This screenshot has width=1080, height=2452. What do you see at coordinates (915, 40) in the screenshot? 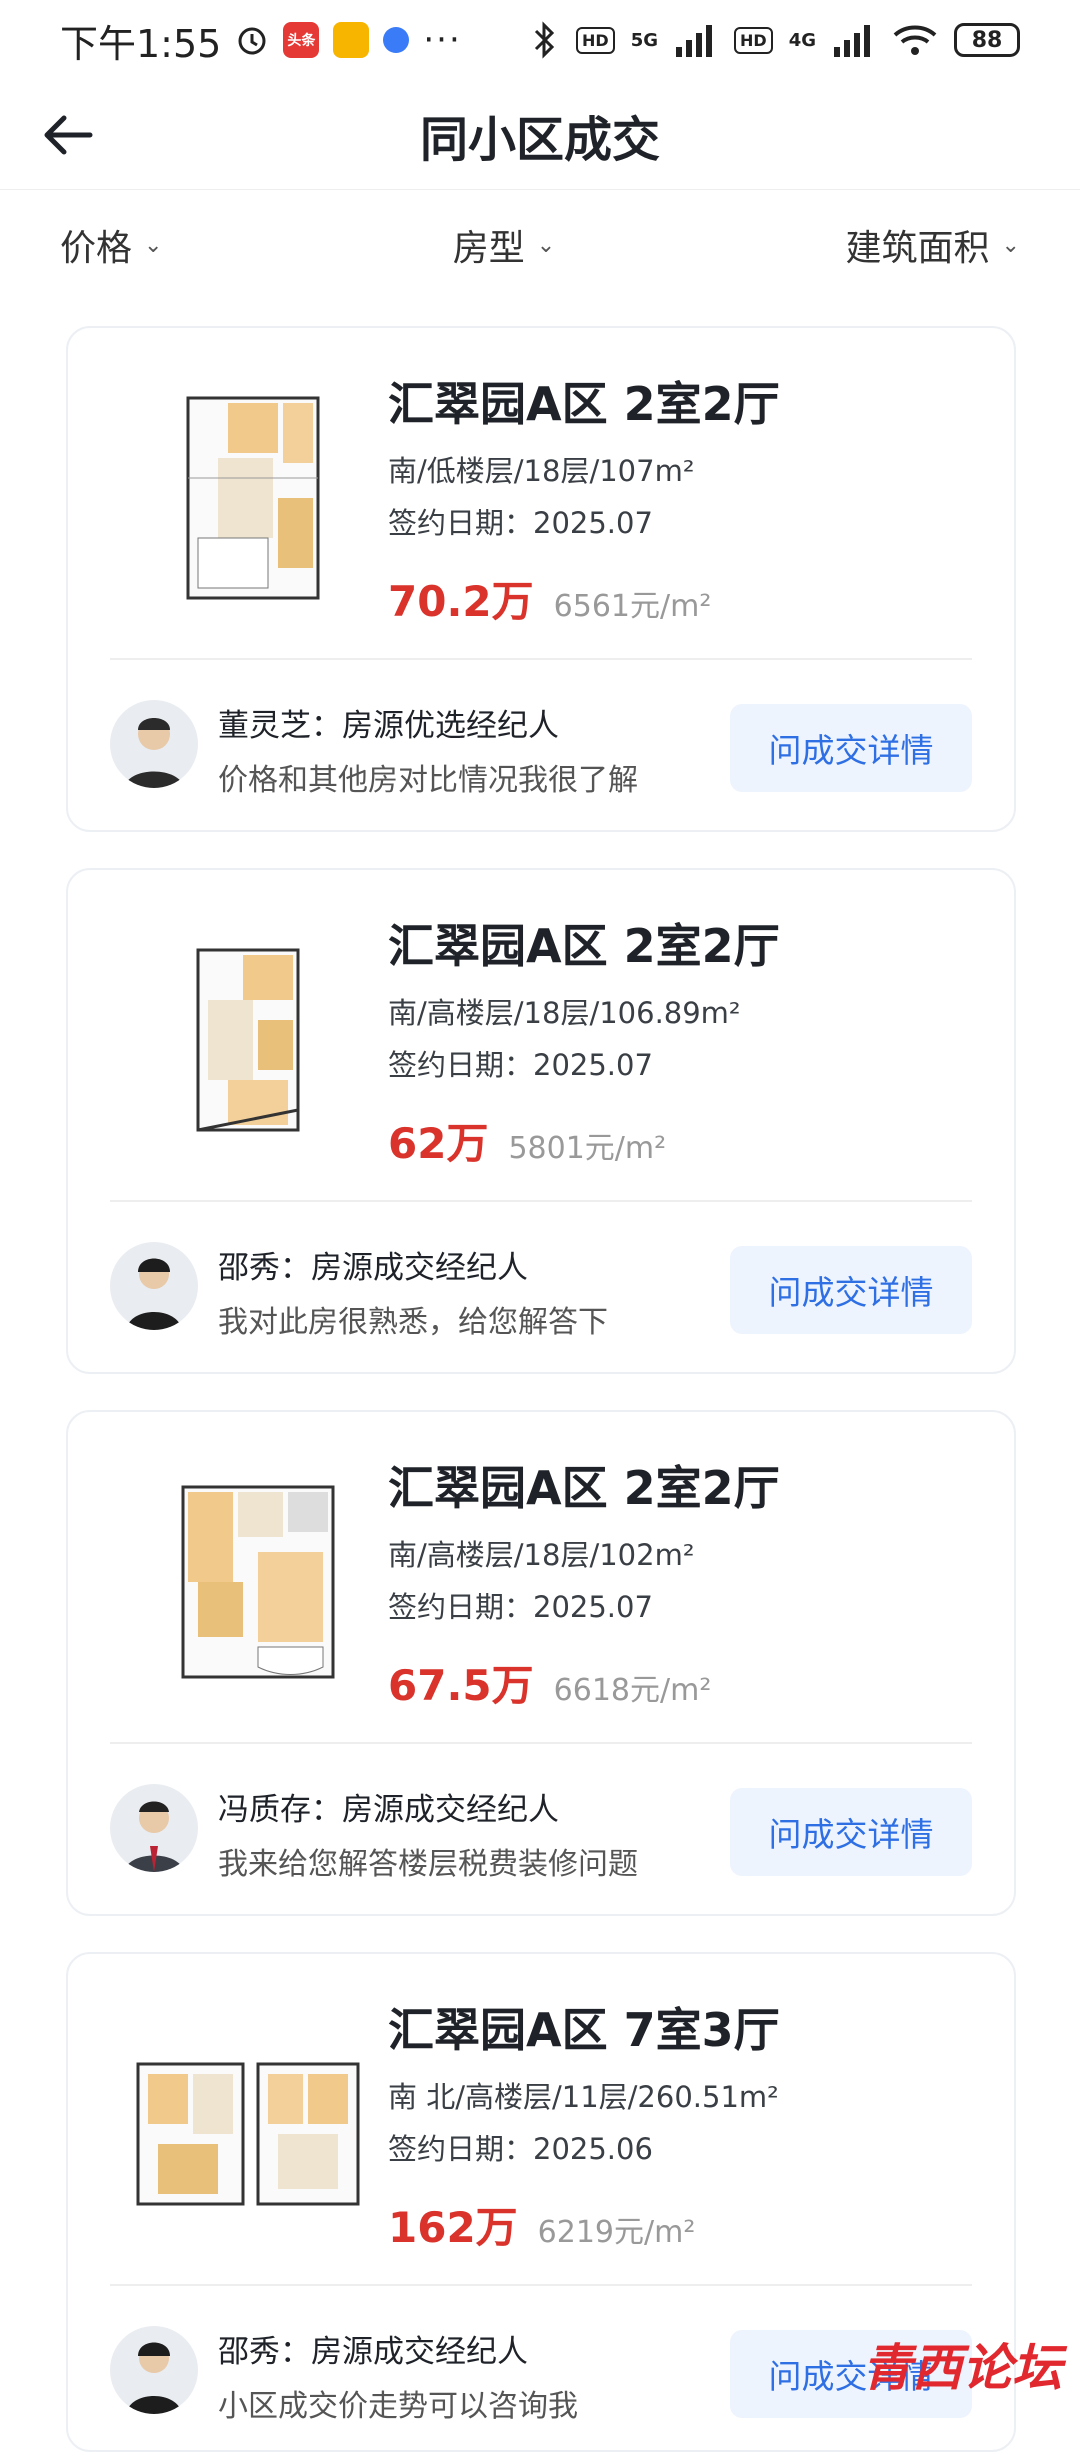
I see `wifi-icon` at bounding box center [915, 40].